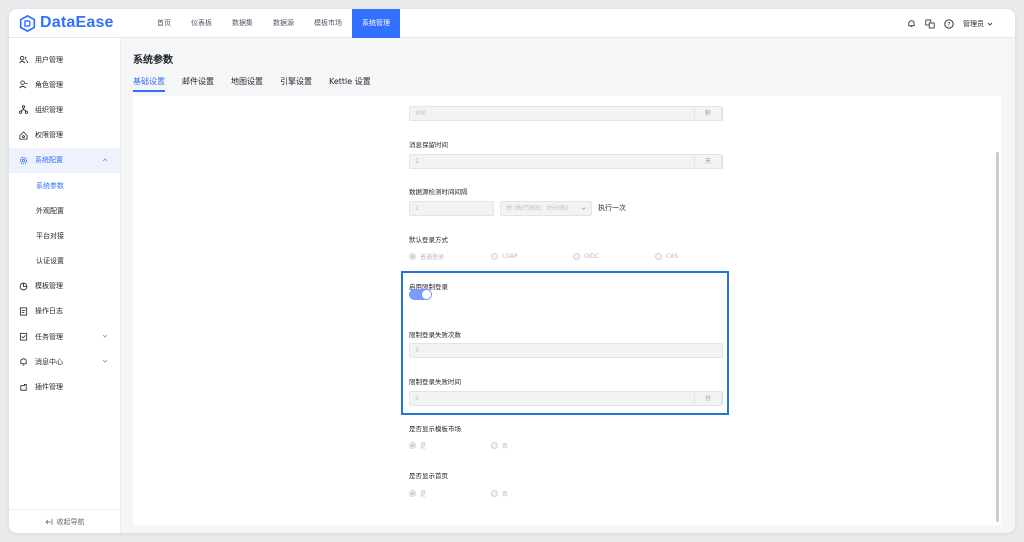  I want to click on sidebar-item-label: 任务管理, so click(49, 336).